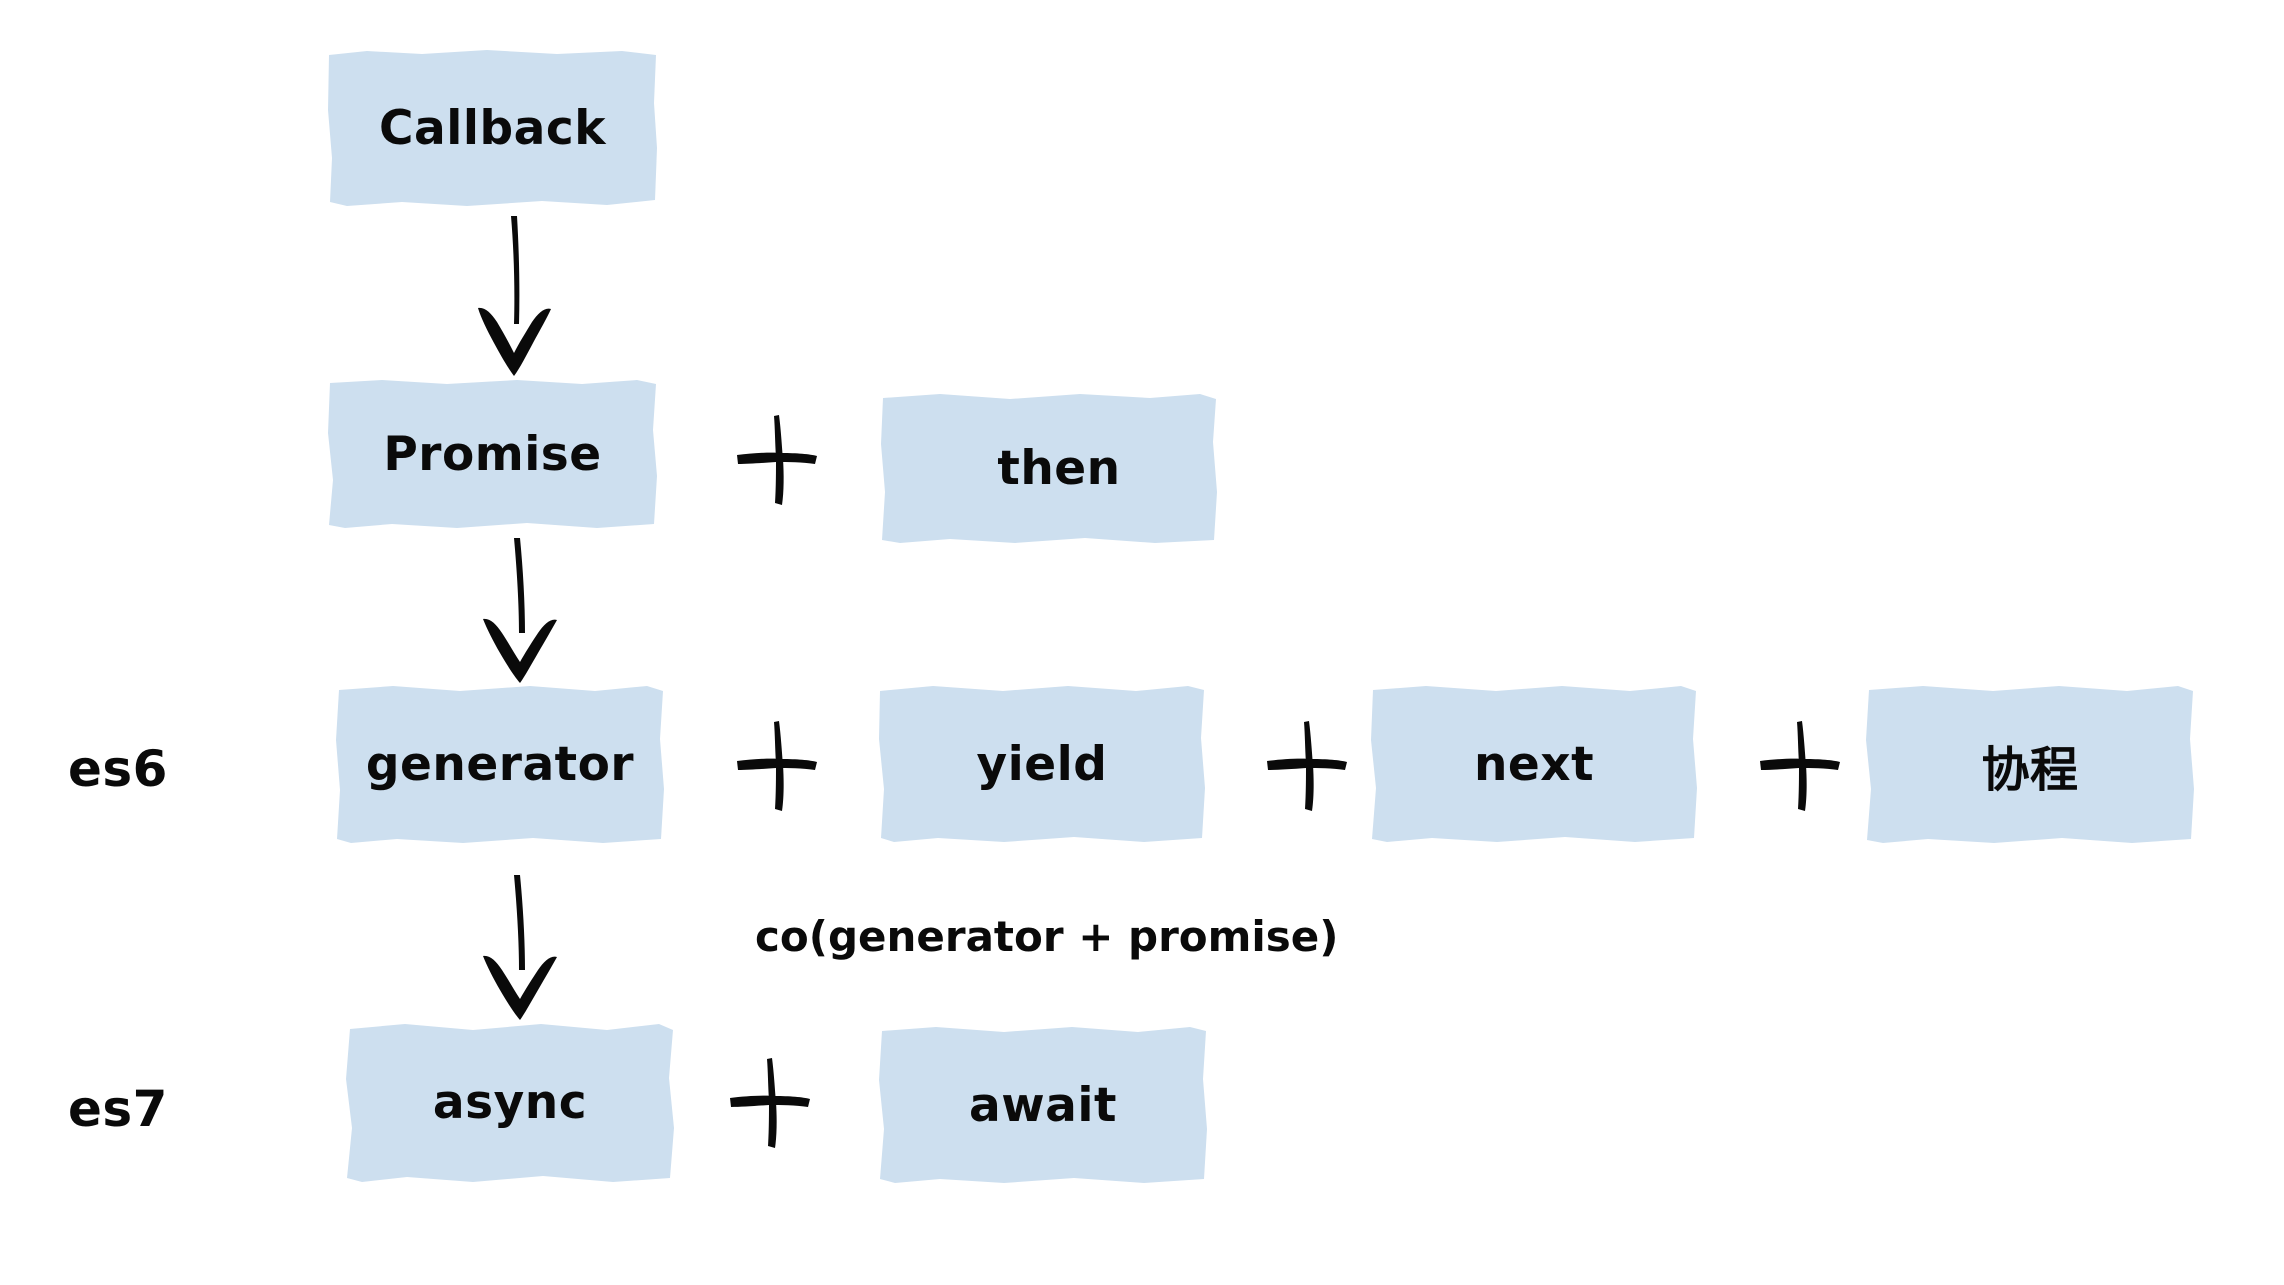 Image resolution: width=2284 pixels, height=1285 pixels. I want to click on node-next: next, so click(1534, 764).